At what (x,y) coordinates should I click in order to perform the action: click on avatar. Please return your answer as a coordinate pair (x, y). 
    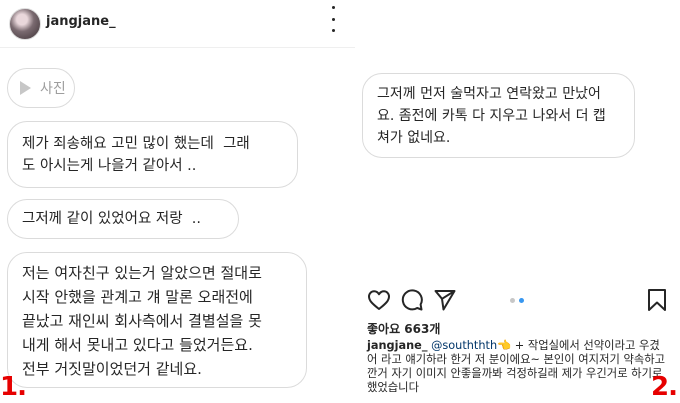
    Looking at the image, I should click on (25, 24).